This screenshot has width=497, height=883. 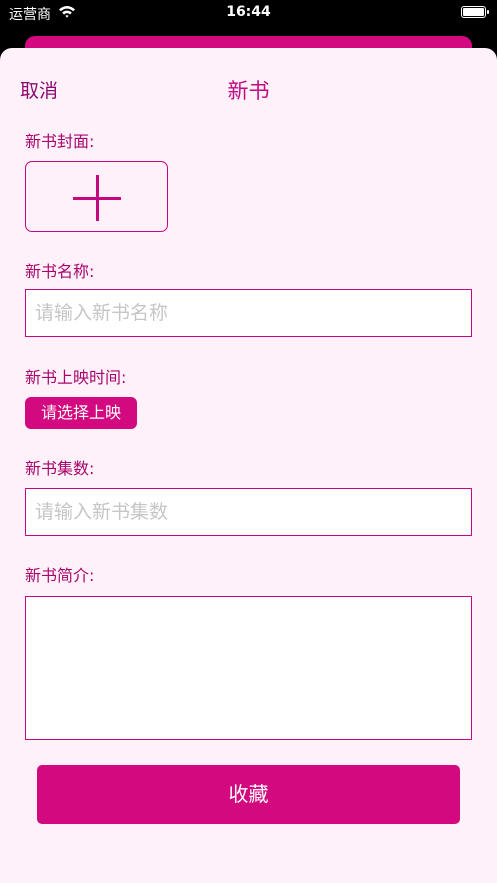 I want to click on intro-textarea, so click(x=248, y=668).